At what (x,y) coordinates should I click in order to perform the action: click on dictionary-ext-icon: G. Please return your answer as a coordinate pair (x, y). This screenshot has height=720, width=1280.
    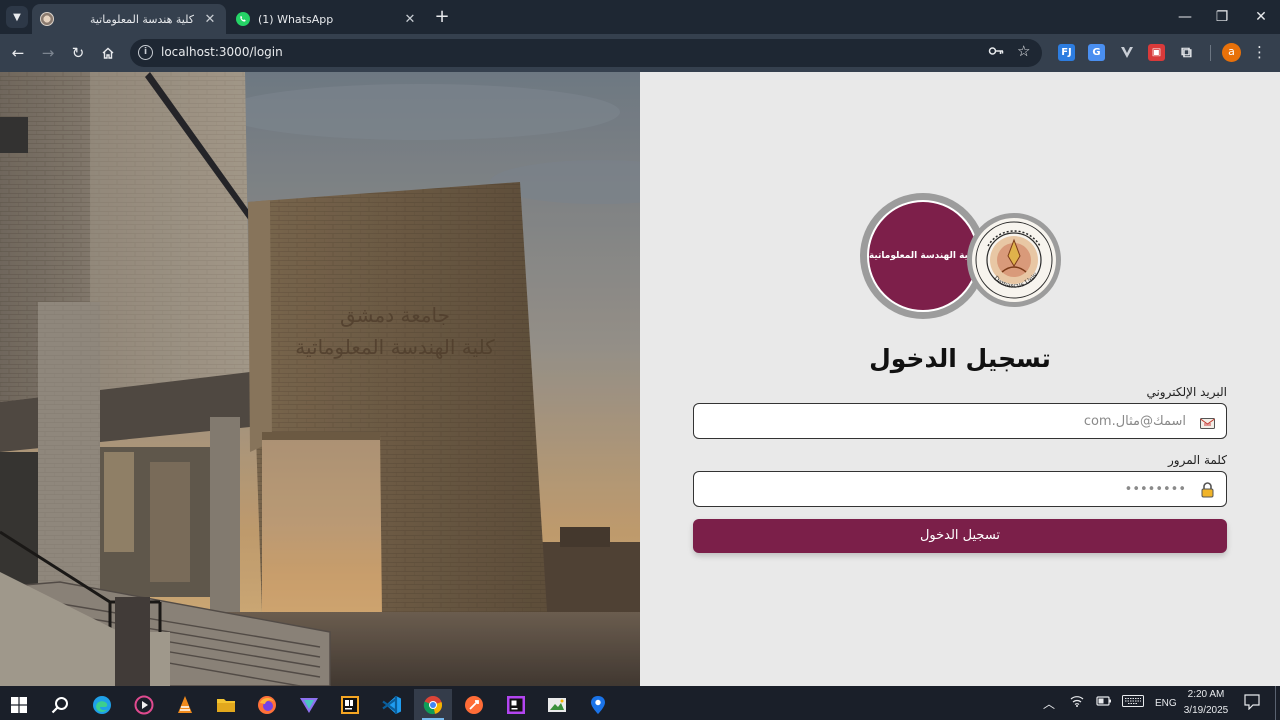
    Looking at the image, I should click on (1096, 52).